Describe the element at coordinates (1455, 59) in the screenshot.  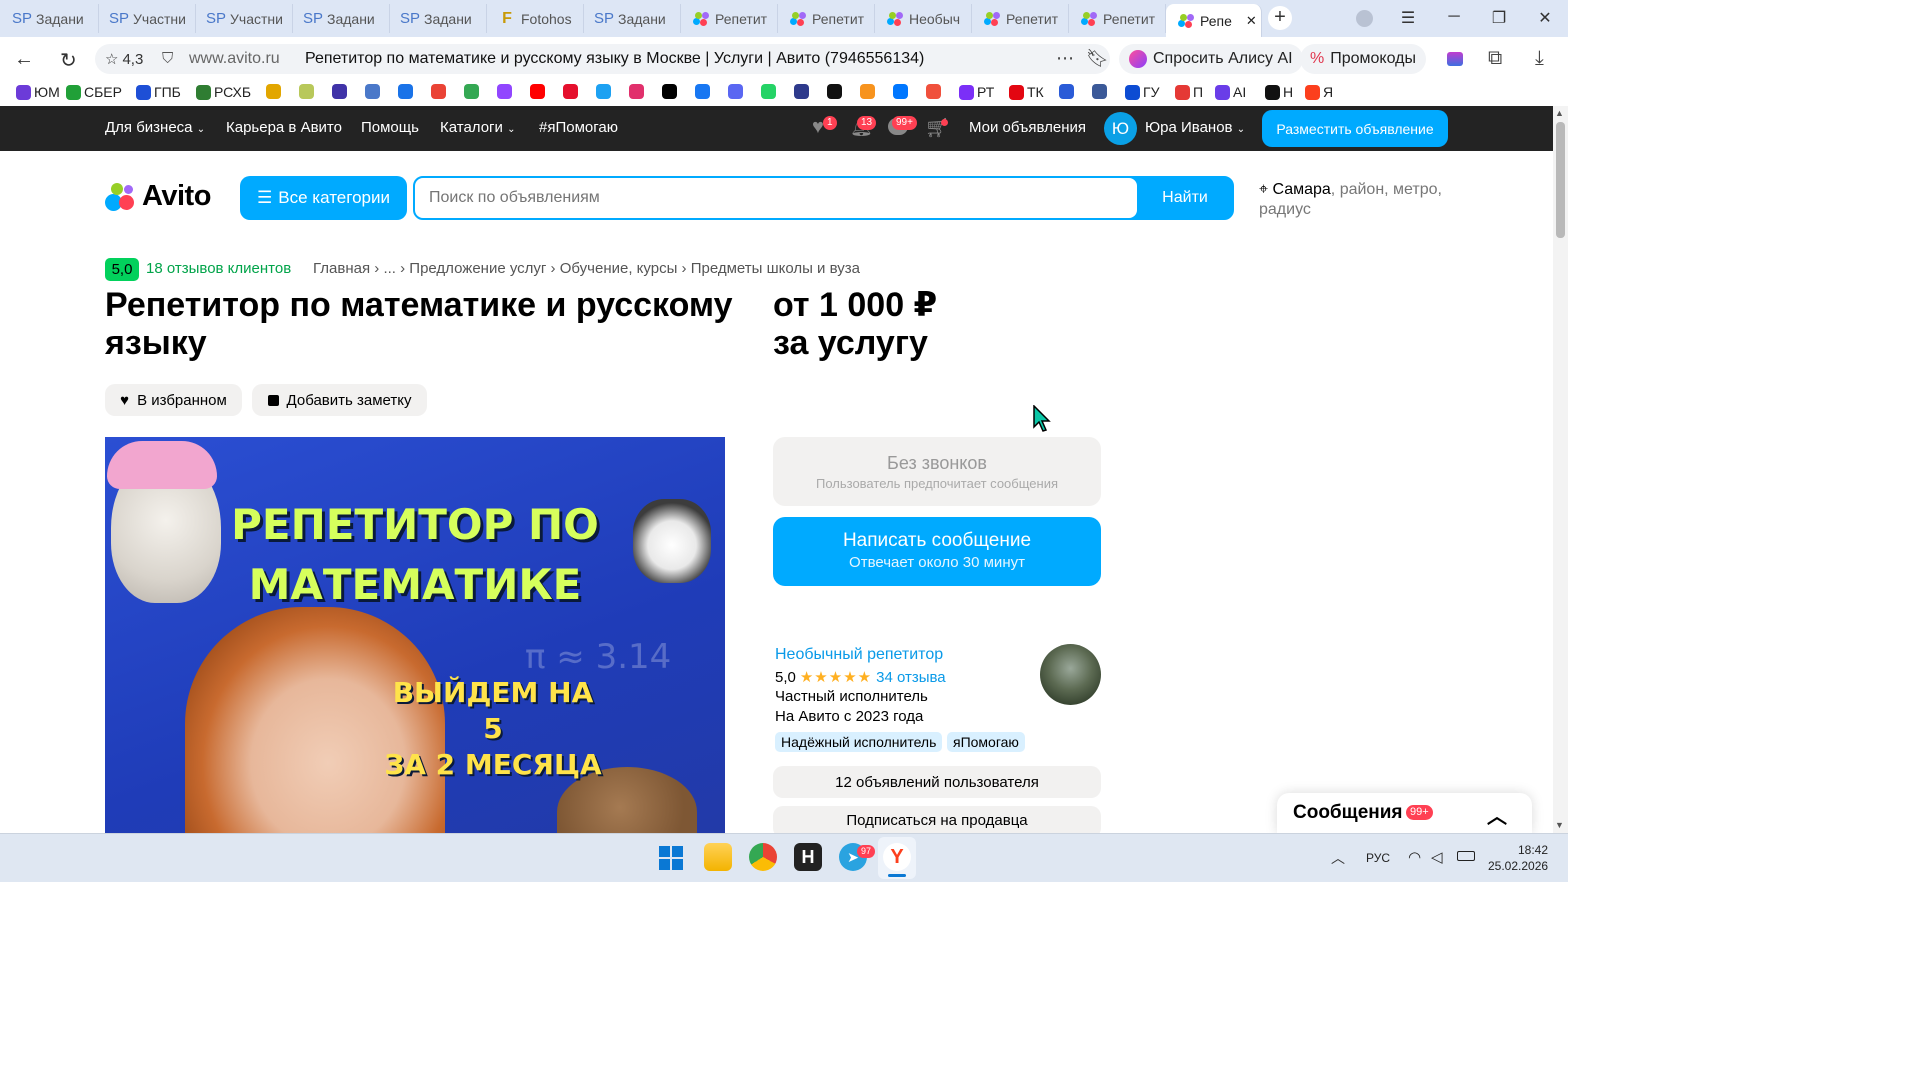
I see `gallery-icon` at that location.